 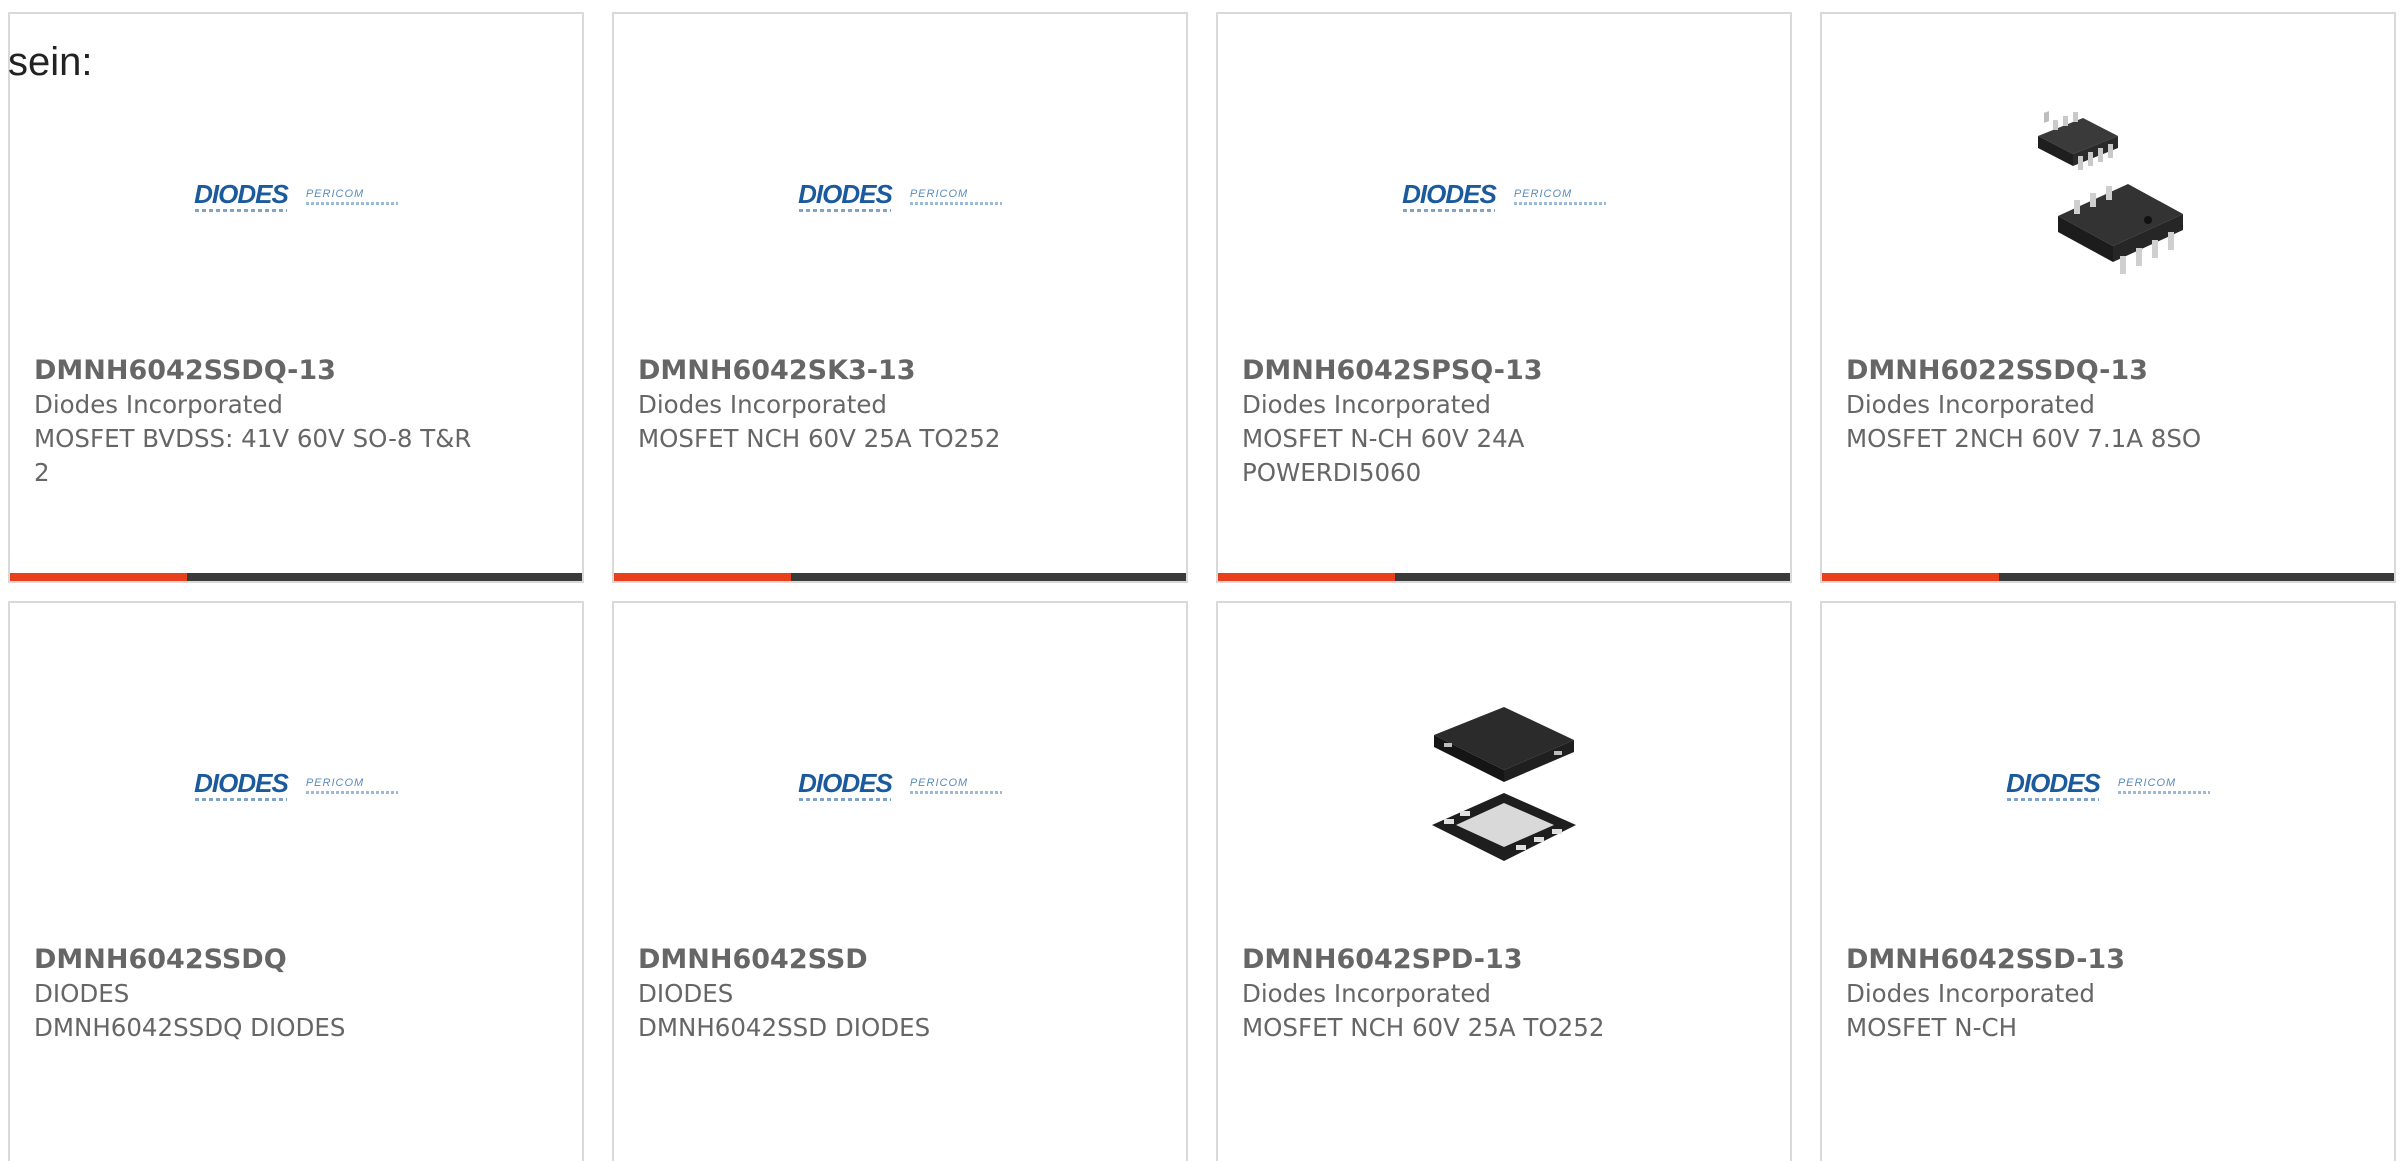 I want to click on part-number-link: DMNH6042SPSQ-13, so click(x=1504, y=371).